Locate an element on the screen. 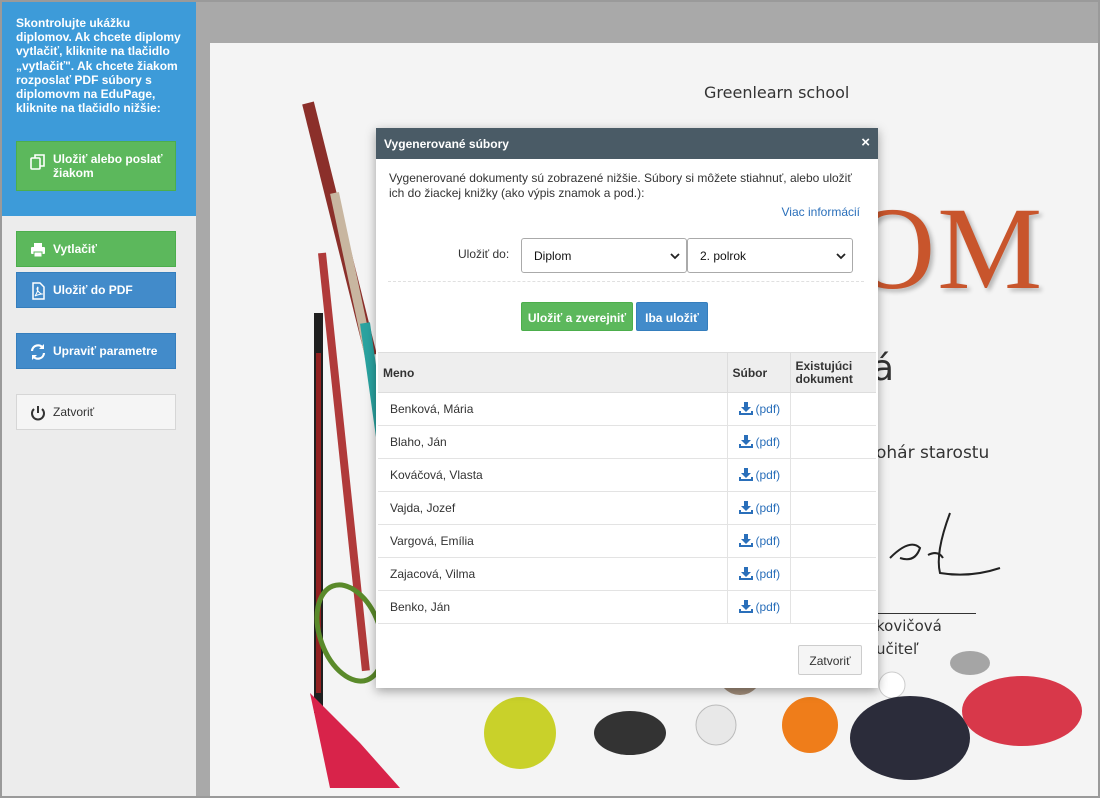 This screenshot has height=798, width=1100. table-header-row: Meno Súbor Existujúci dokument is located at coordinates (627, 372).